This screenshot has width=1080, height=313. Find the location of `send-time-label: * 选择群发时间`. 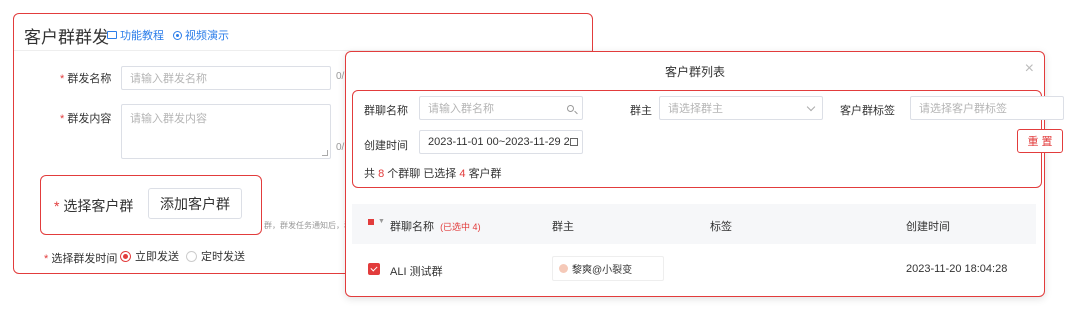

send-time-label: * 选择群发时间 is located at coordinates (81, 259).